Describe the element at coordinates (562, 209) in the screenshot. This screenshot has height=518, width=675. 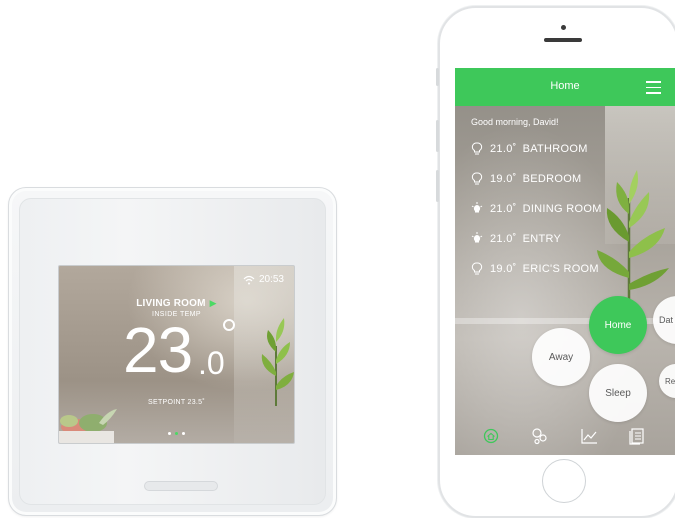
I see `room-name: DINING ROOM` at that location.